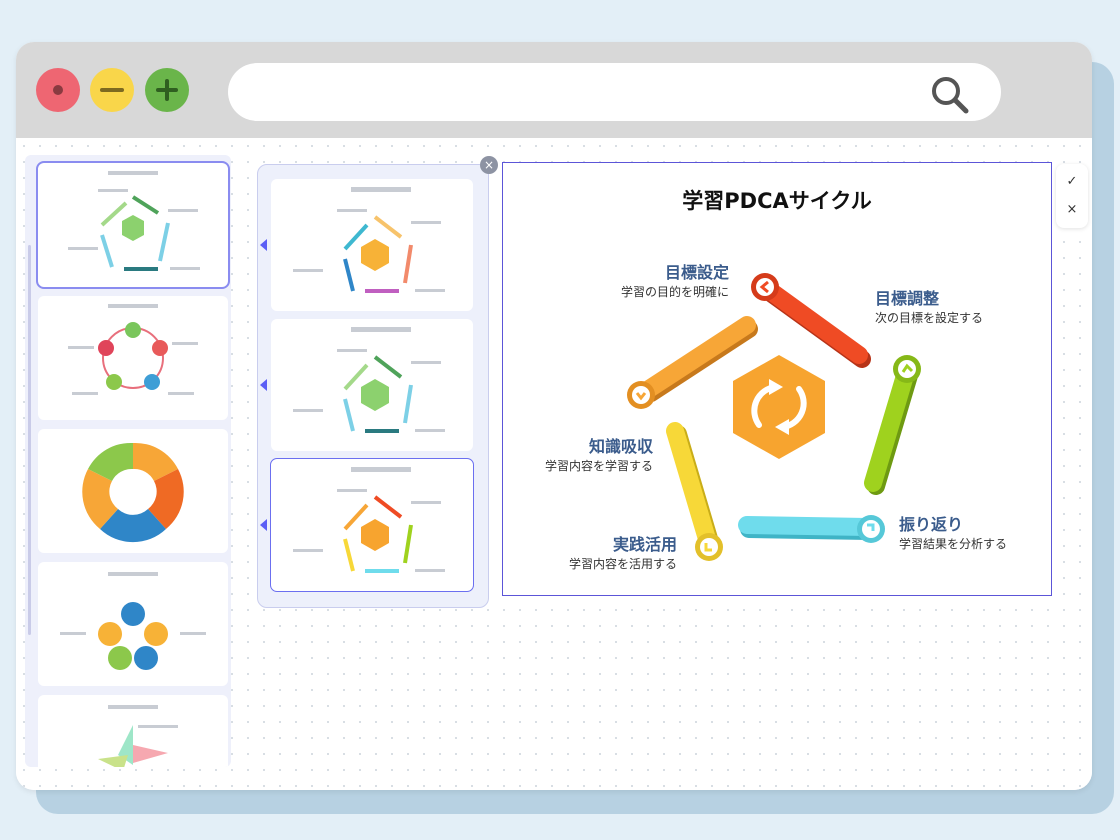 This screenshot has width=1120, height=840. I want to click on step-desc-5: 学習内容を学習する, so click(598, 466).